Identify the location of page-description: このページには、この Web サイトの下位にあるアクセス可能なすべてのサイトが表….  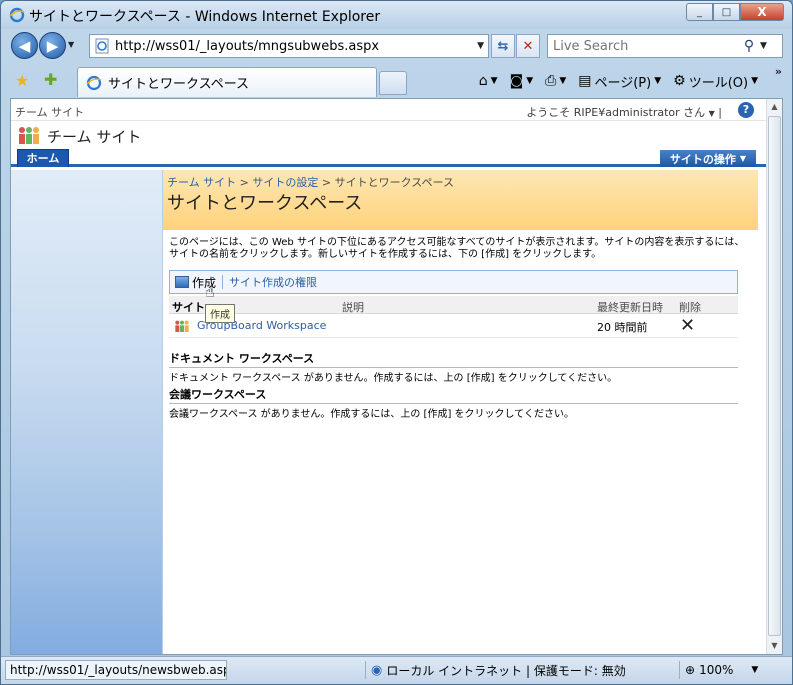
(457, 248).